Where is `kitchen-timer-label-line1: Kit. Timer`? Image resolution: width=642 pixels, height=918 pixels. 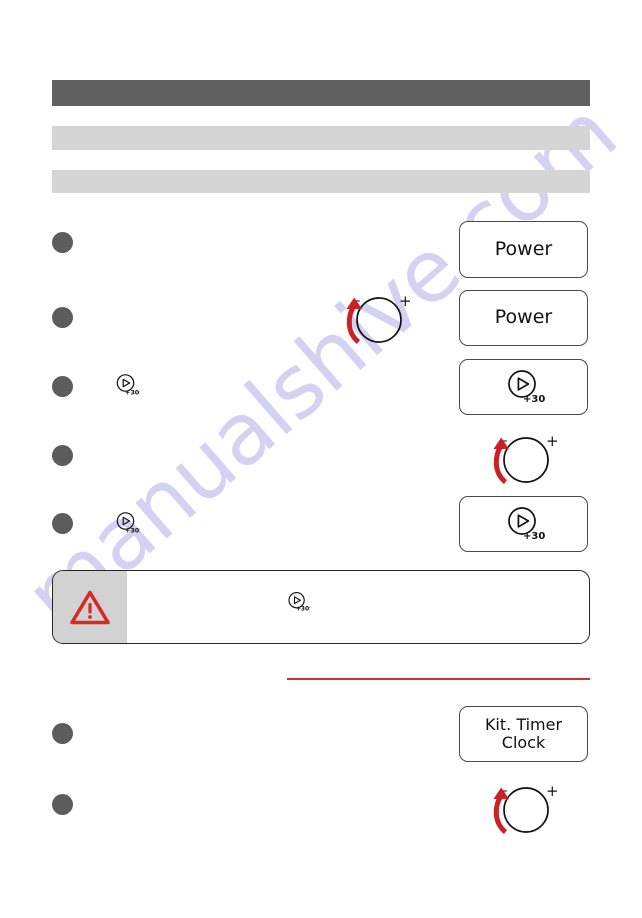 kitchen-timer-label-line1: Kit. Timer is located at coordinates (523, 725).